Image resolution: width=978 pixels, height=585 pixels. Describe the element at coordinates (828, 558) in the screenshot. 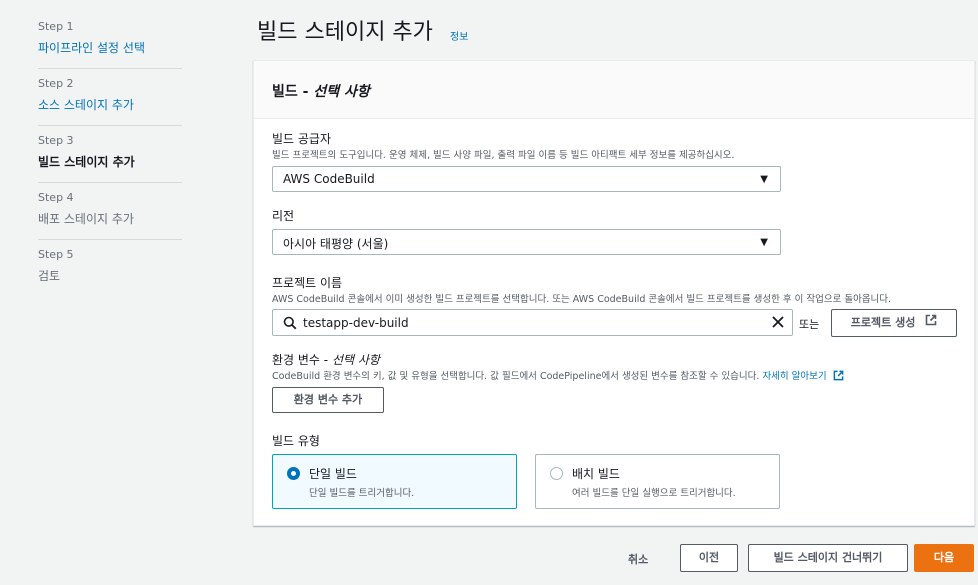

I see `skip-build-stage-button: 빌드 스테이지 건너뛰기` at that location.